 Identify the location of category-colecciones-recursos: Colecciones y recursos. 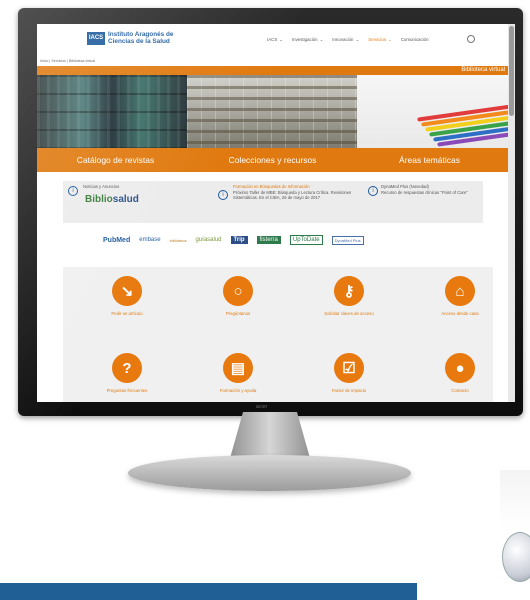
(272, 160).